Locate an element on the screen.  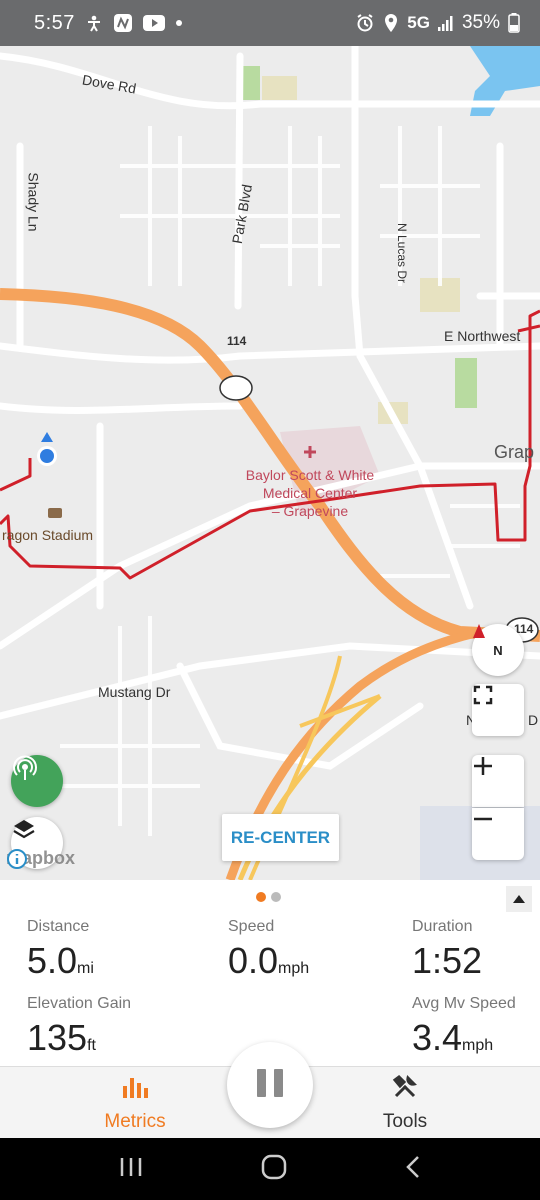
accessibility-icon is located at coordinates (94, 23).